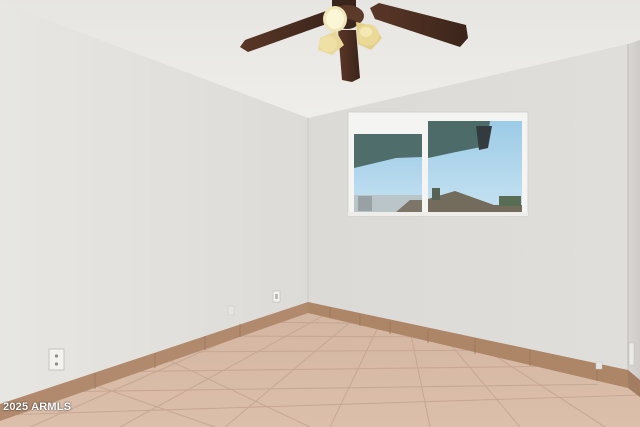 The height and width of the screenshot is (427, 640). I want to click on outlet-back, so click(599, 365).